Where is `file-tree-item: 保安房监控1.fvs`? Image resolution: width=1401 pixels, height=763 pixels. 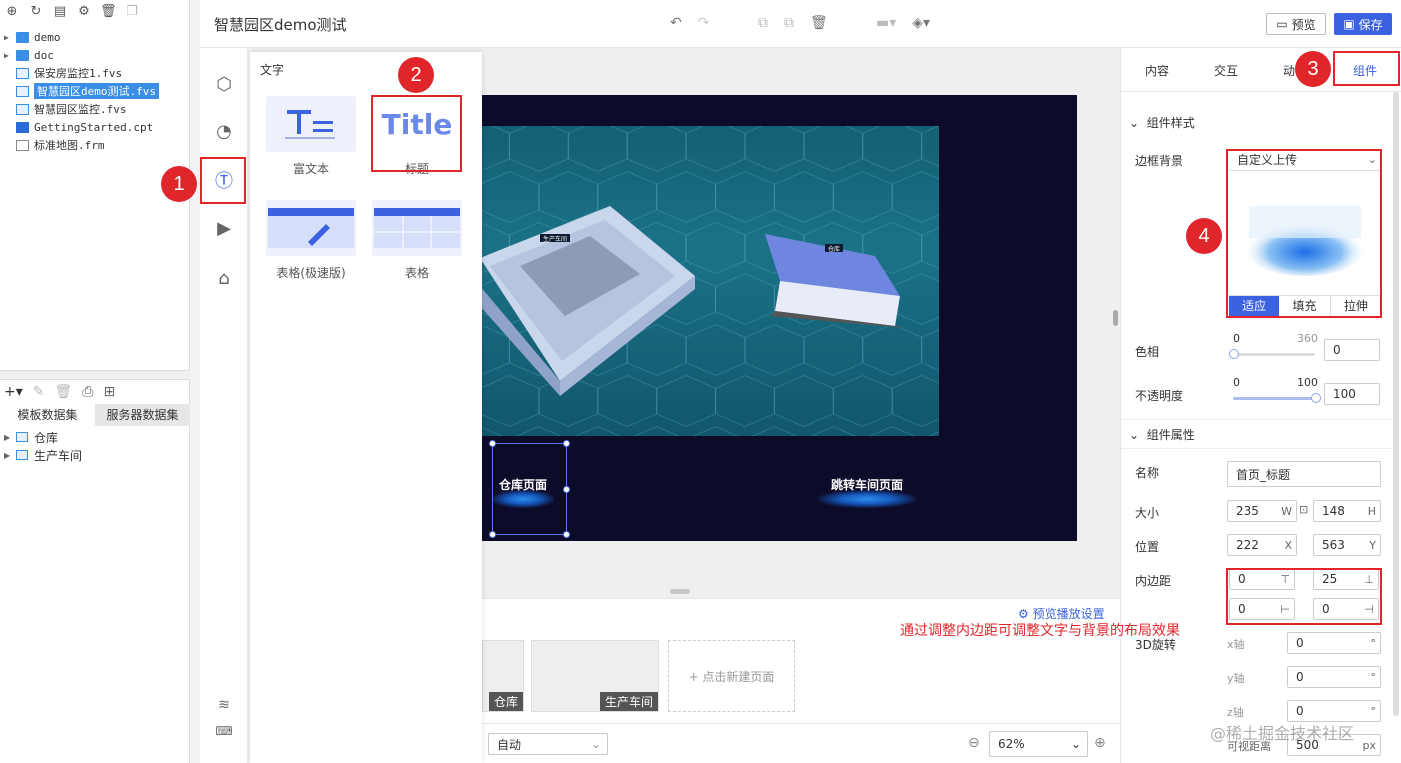 file-tree-item: 保安房监控1.fvs is located at coordinates (95, 73).